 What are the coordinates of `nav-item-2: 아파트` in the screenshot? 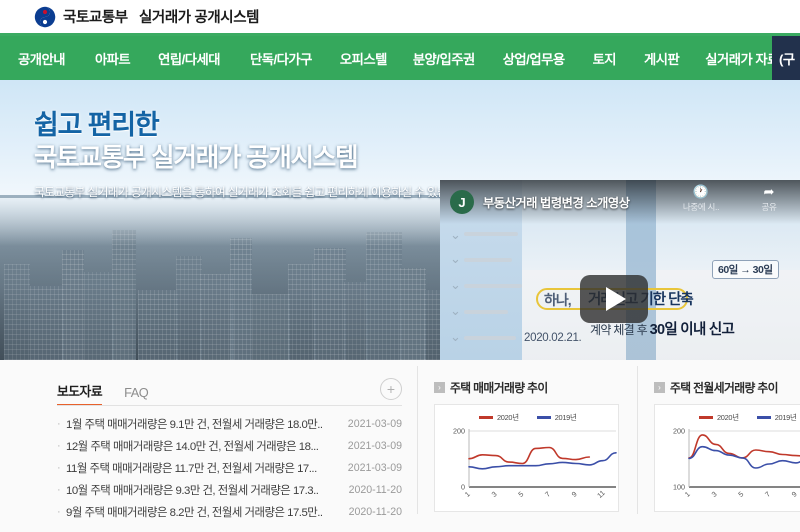 It's located at (112, 58).